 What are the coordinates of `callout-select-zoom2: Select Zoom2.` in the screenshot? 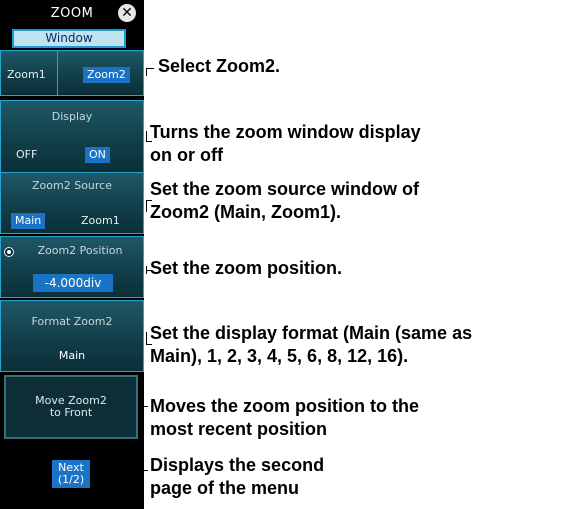 It's located at (219, 66).